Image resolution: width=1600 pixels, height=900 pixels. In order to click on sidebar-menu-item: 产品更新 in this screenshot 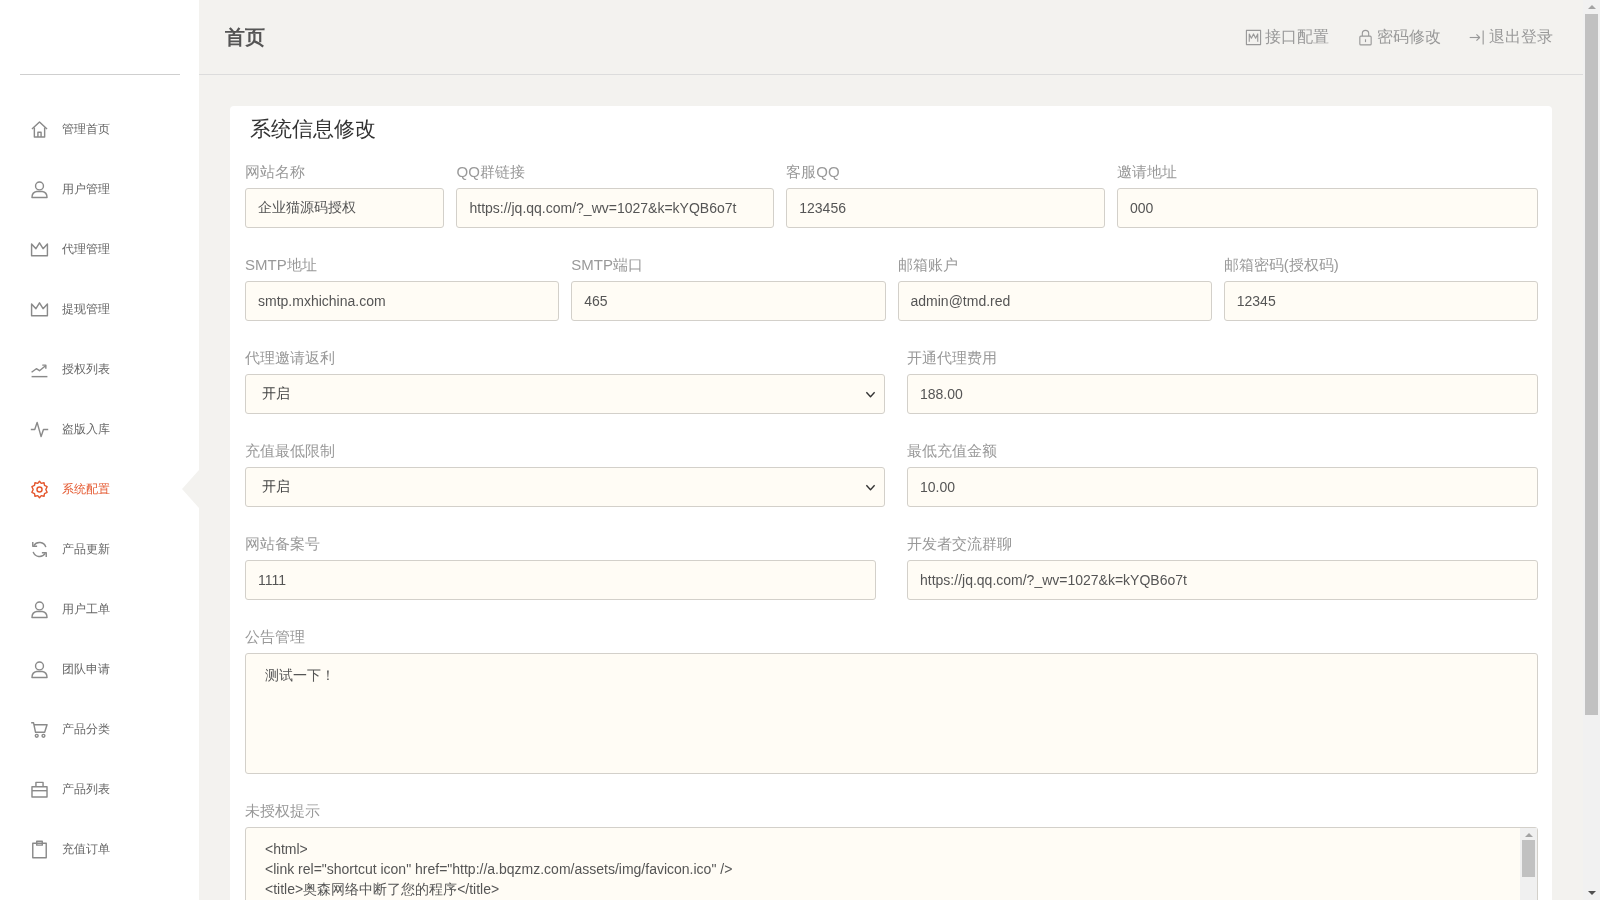, I will do `click(99, 549)`.